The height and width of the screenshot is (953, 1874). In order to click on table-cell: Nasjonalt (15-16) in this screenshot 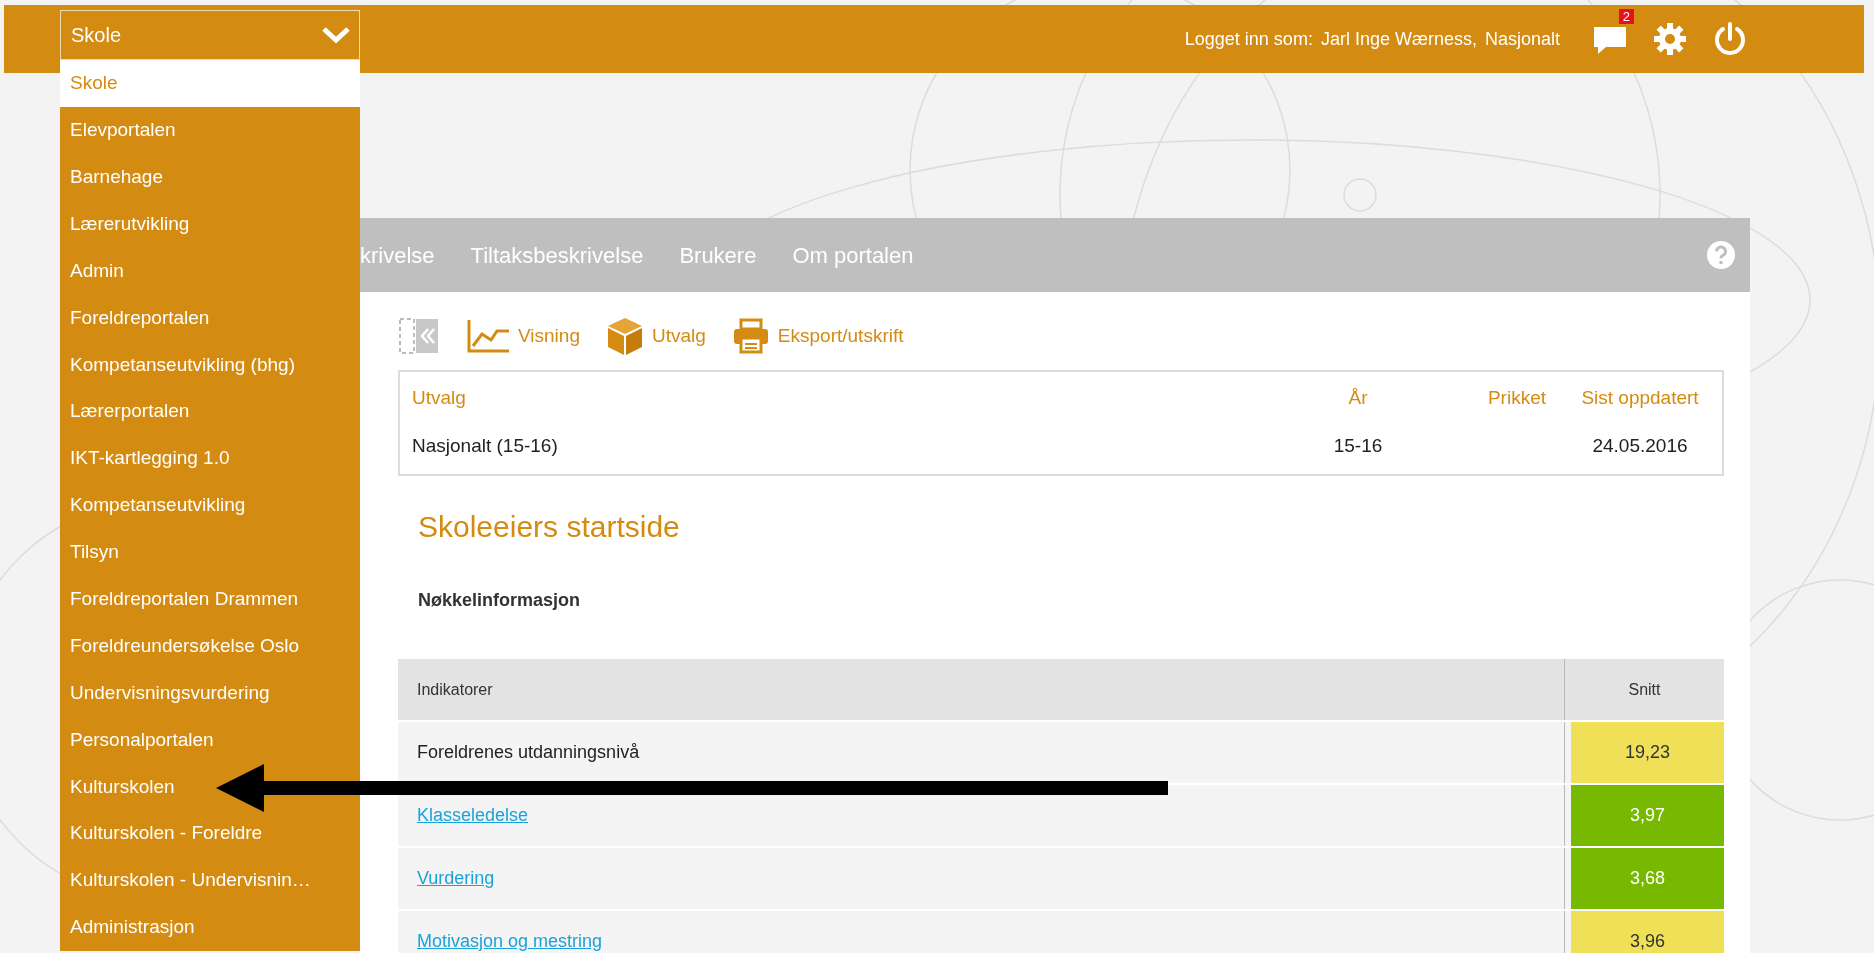, I will do `click(485, 445)`.